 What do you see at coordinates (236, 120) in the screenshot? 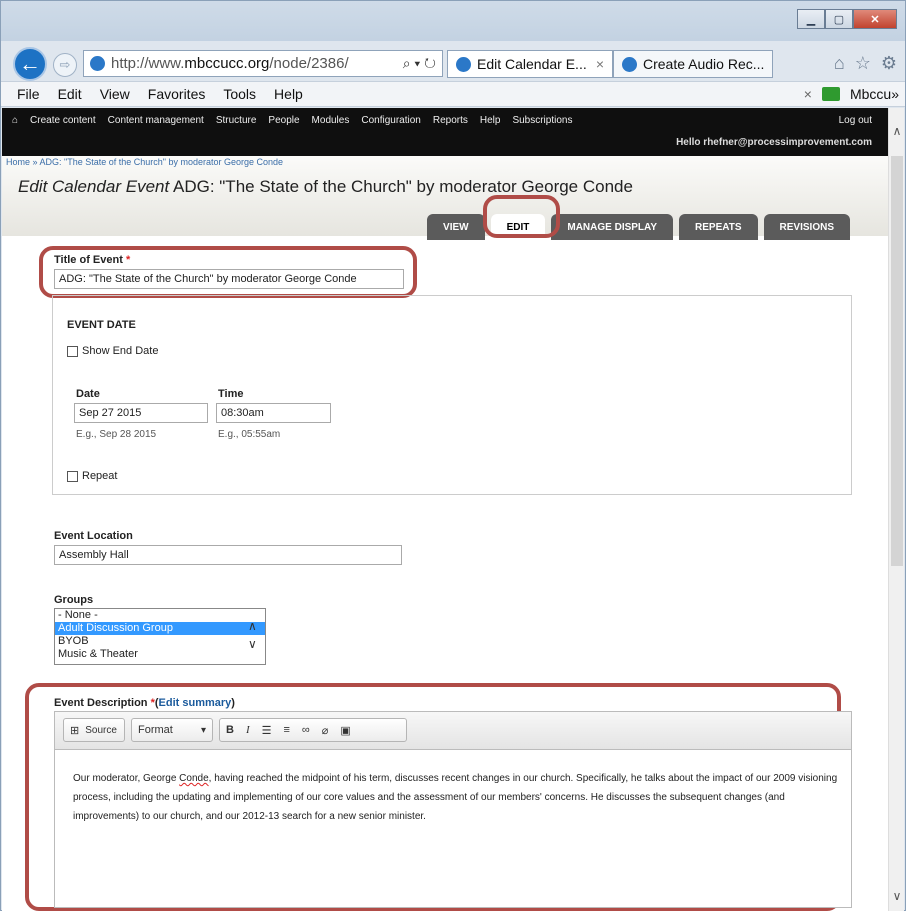
I see `admin-link-structure: Structure` at bounding box center [236, 120].